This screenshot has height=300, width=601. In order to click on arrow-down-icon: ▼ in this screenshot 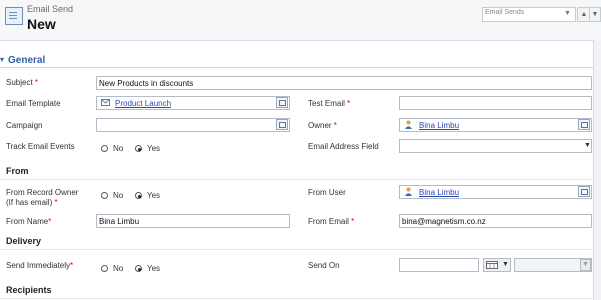, I will do `click(595, 14)`.